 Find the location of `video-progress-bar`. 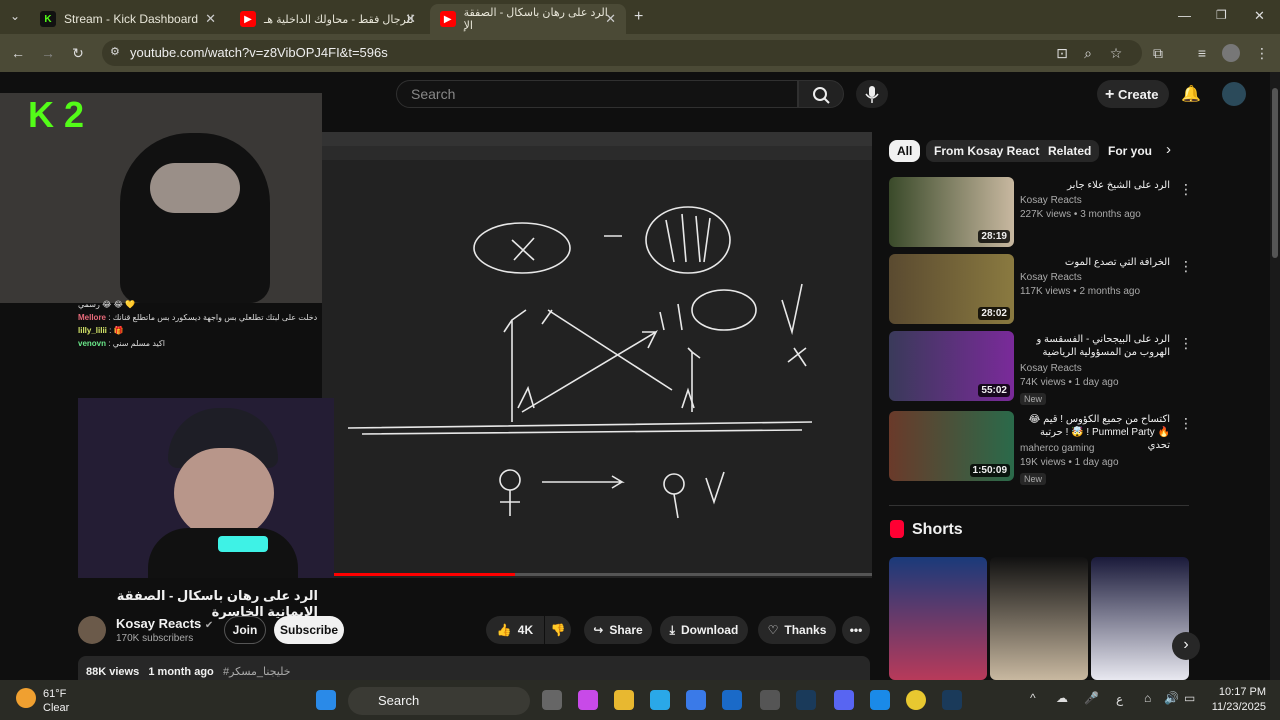

video-progress-bar is located at coordinates (597, 574).